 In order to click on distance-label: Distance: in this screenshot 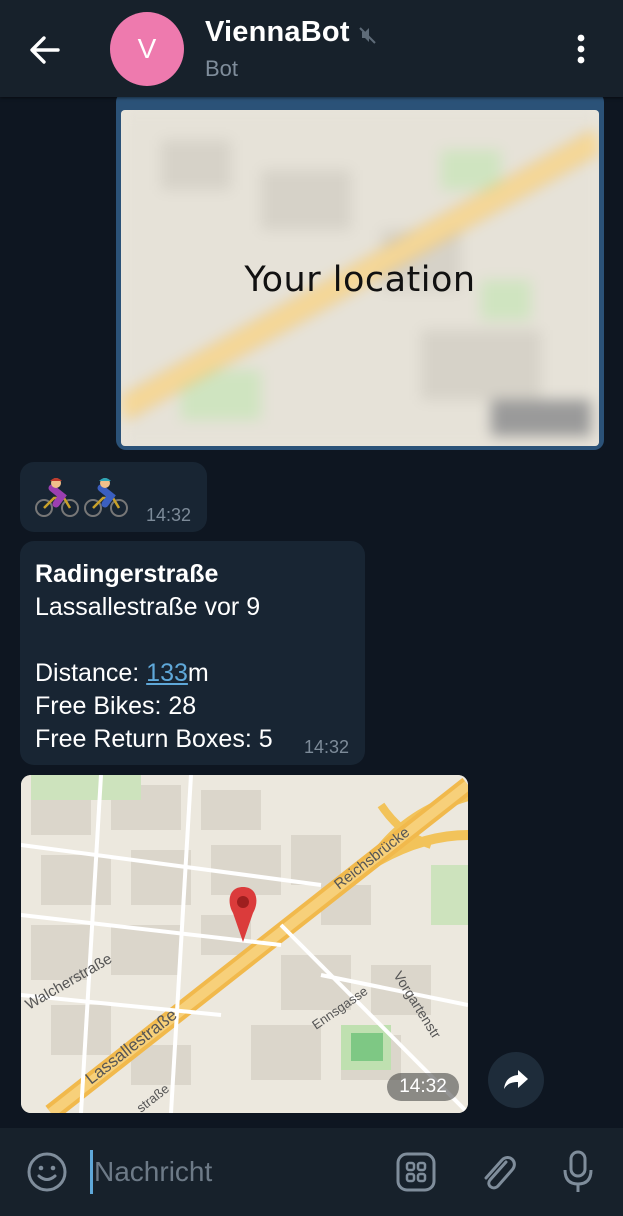, I will do `click(91, 673)`.